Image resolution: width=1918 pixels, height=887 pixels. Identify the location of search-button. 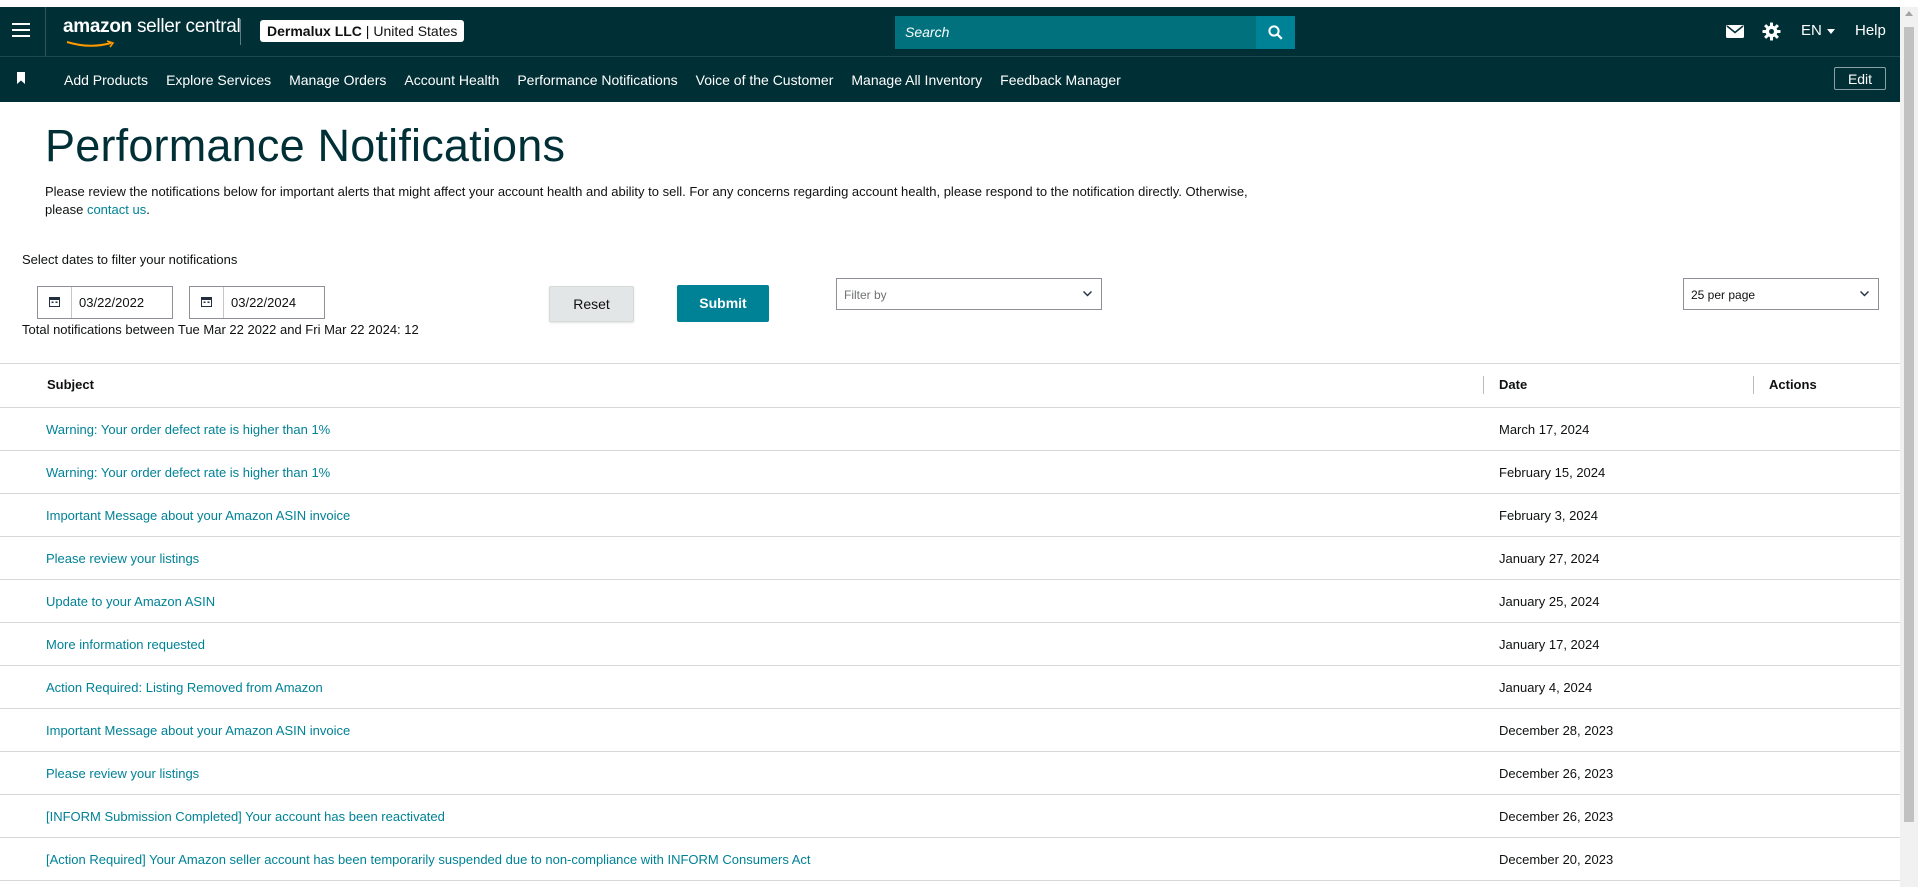
(1275, 32).